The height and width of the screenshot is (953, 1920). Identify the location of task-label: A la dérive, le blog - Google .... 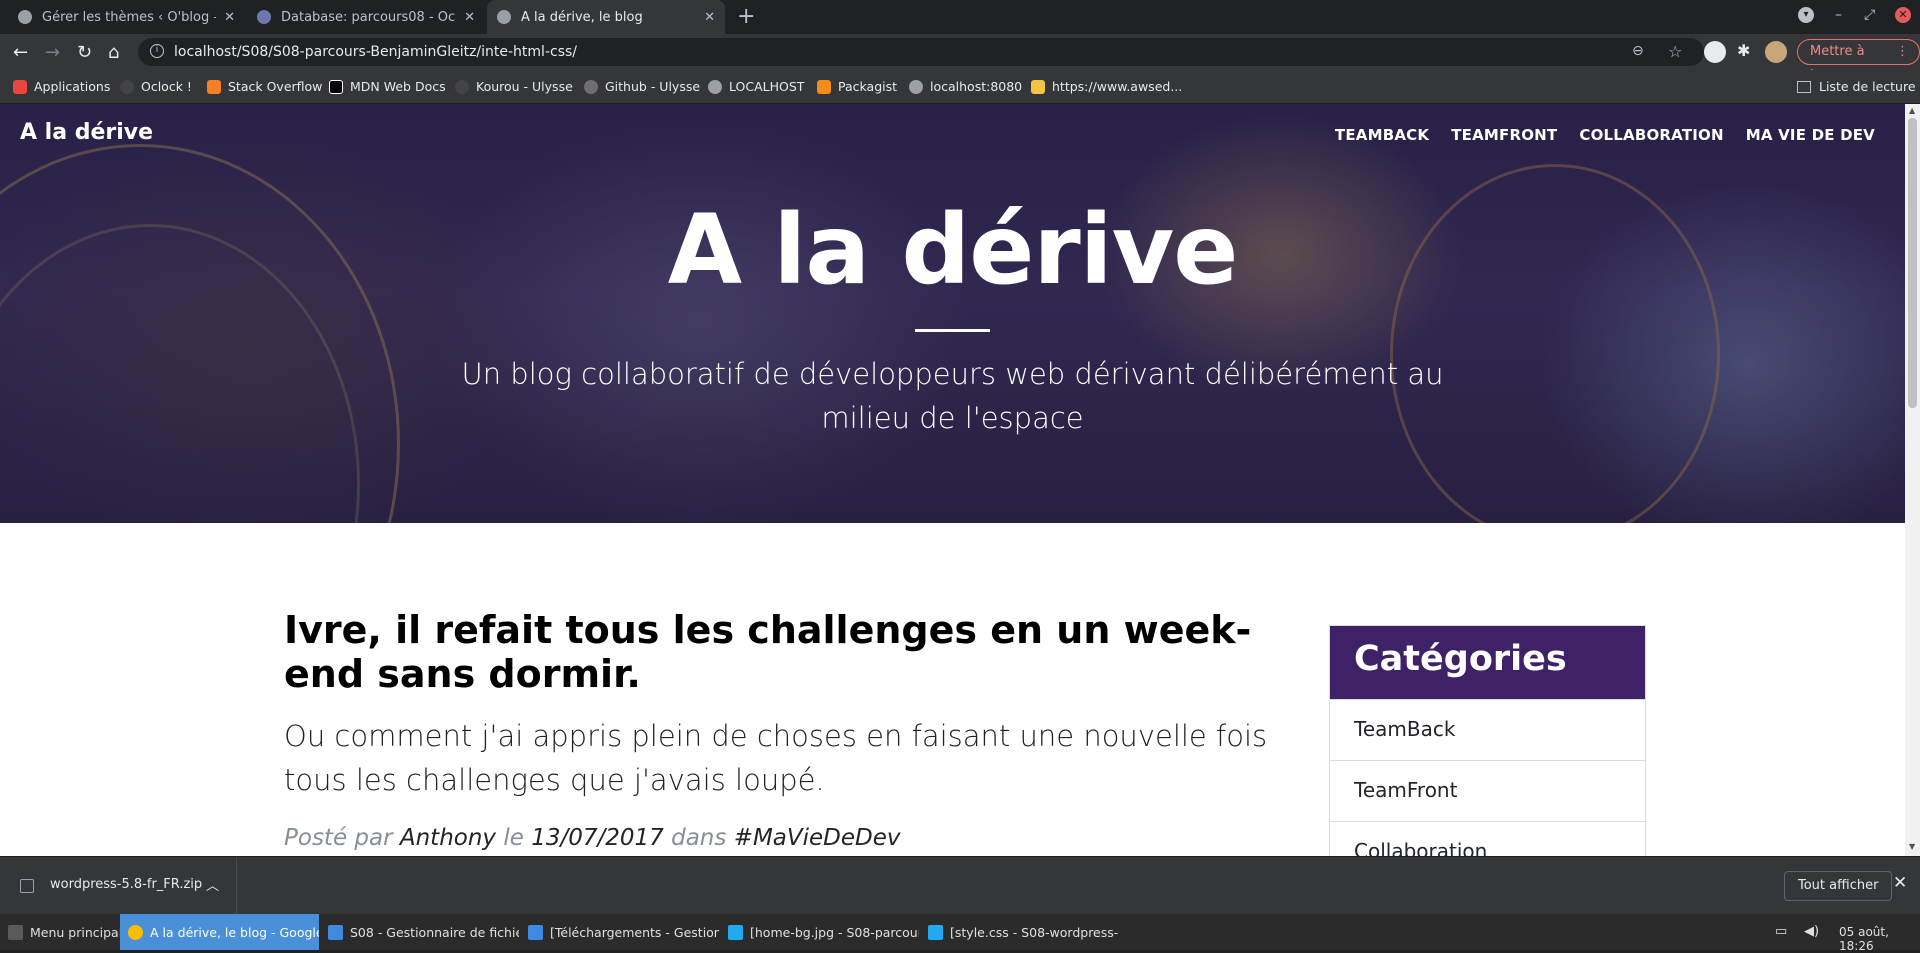
(234, 932).